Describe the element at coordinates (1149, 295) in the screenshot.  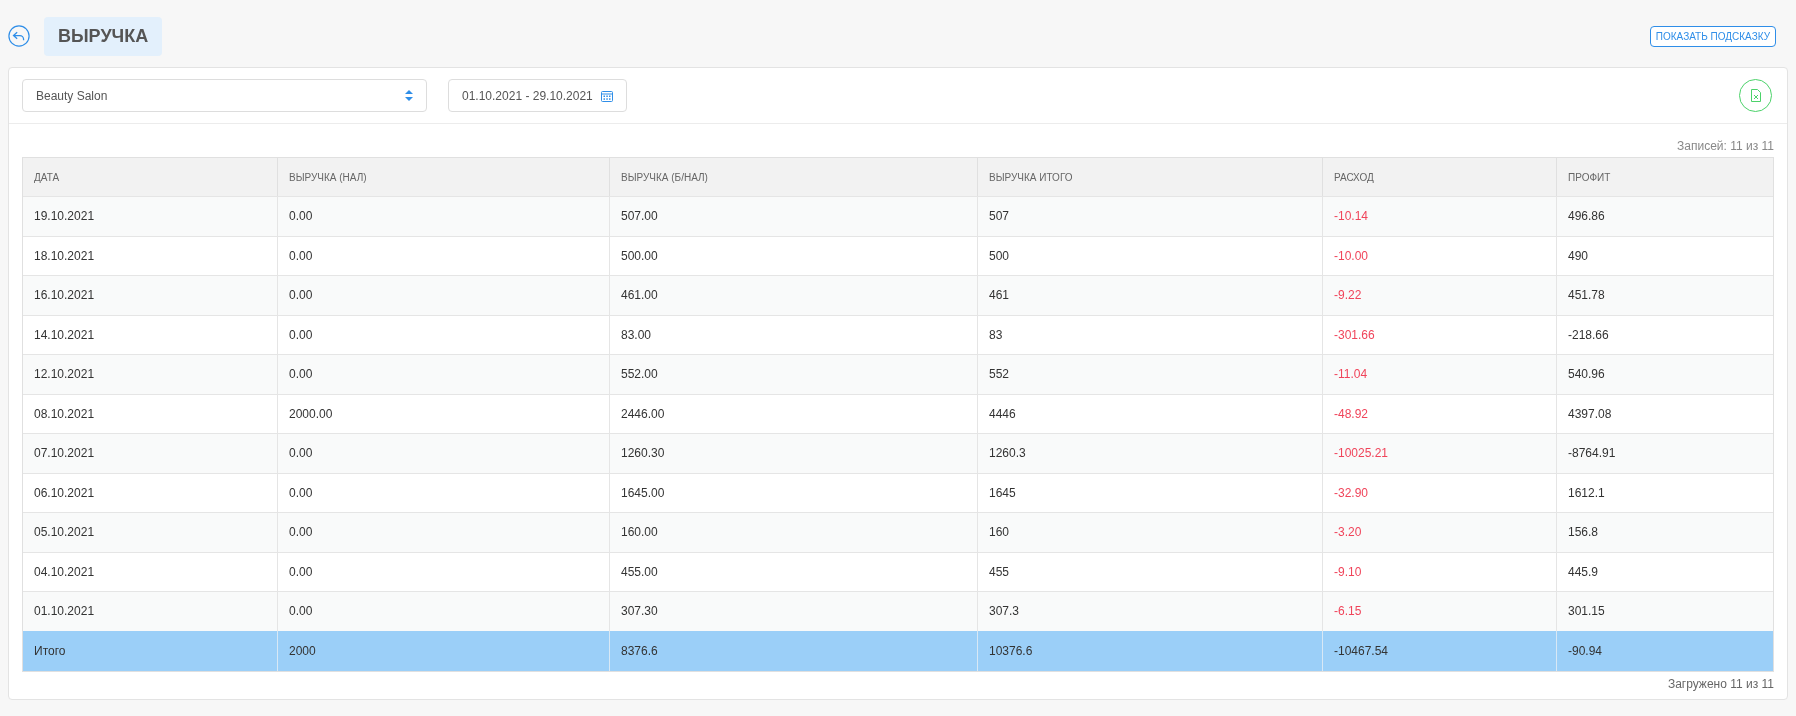
I see `table-cell: 461` at that location.